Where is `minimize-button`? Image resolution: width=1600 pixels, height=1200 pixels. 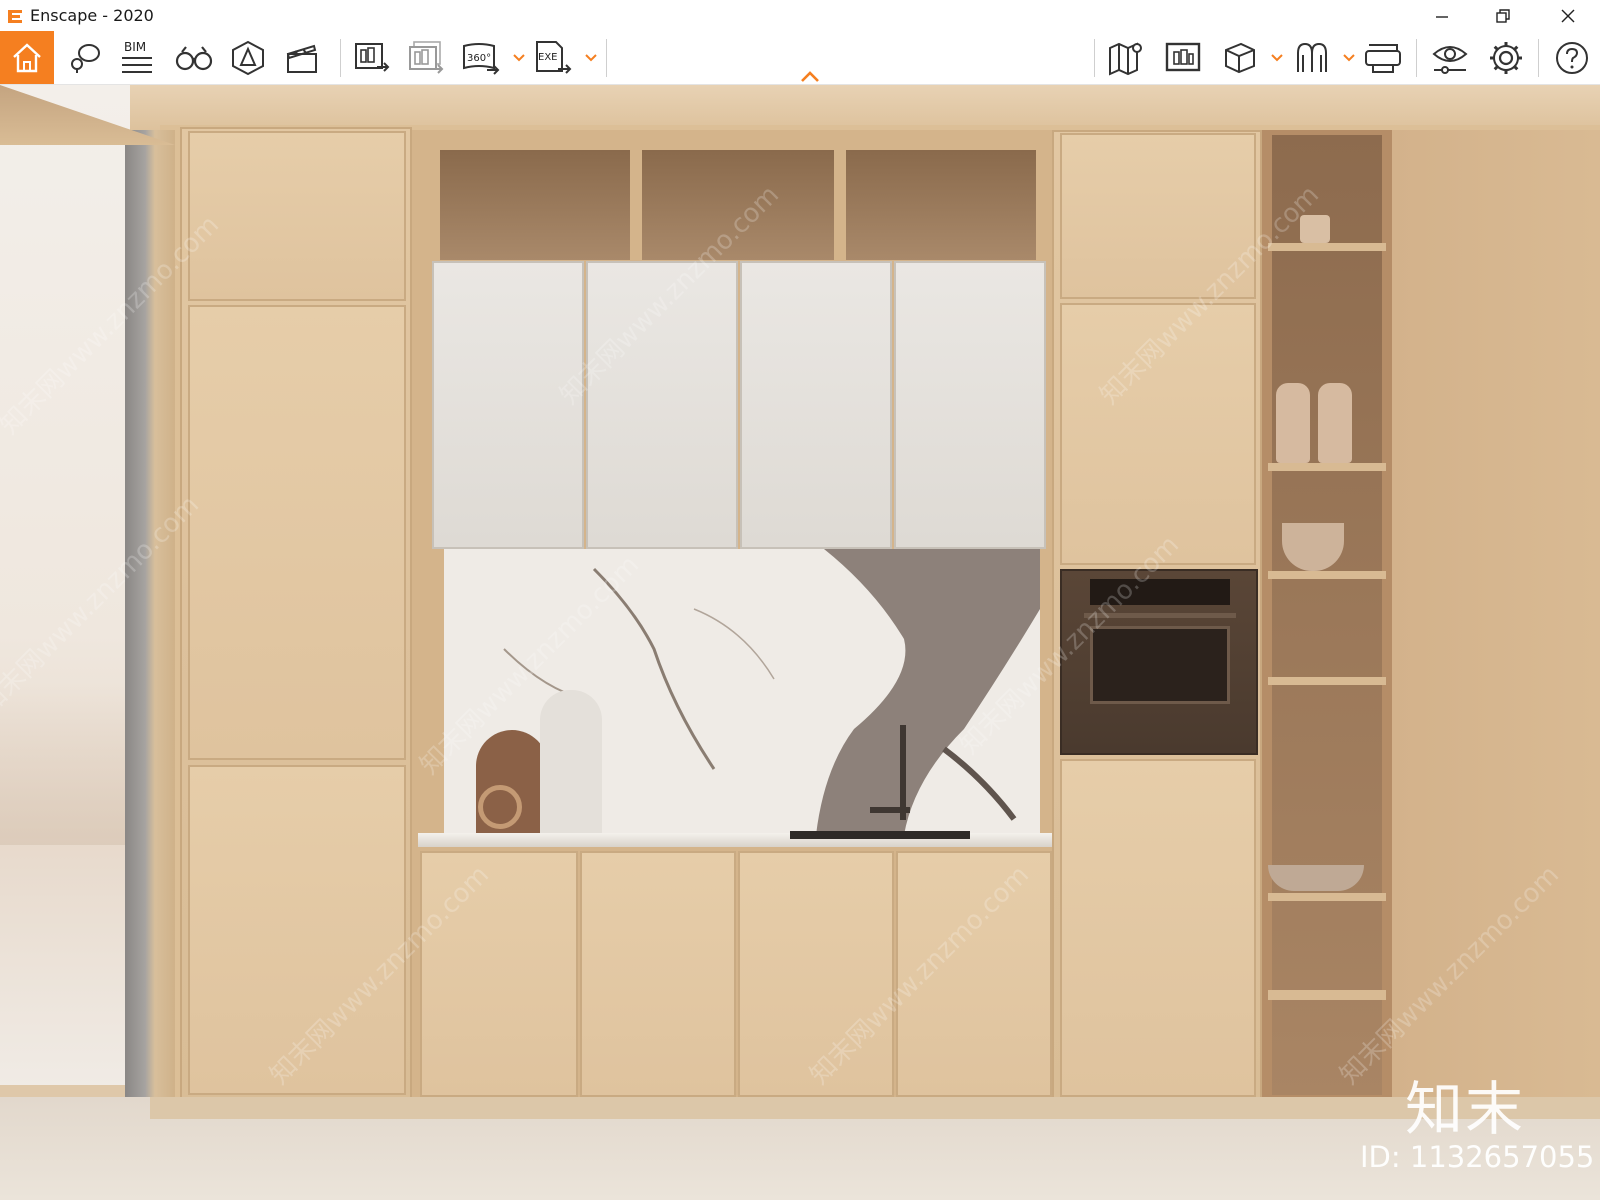 minimize-button is located at coordinates (1442, 15).